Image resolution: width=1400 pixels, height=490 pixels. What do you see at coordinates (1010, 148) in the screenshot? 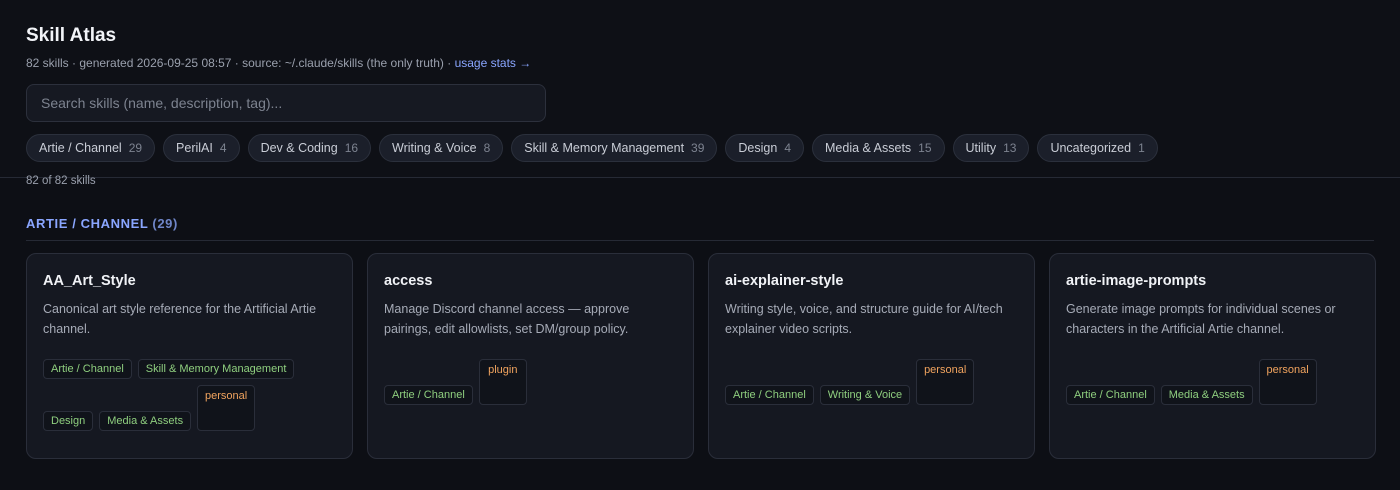
I see `chip-count: 13` at bounding box center [1010, 148].